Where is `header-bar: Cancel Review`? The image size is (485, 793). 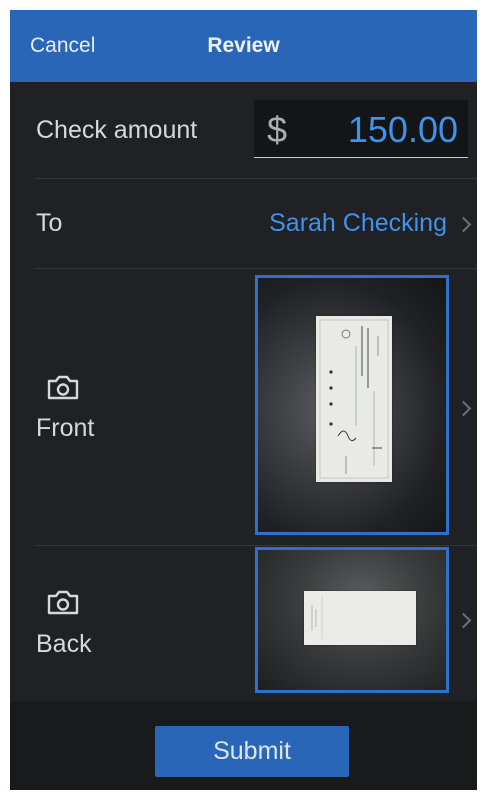
header-bar: Cancel Review is located at coordinates (243, 46).